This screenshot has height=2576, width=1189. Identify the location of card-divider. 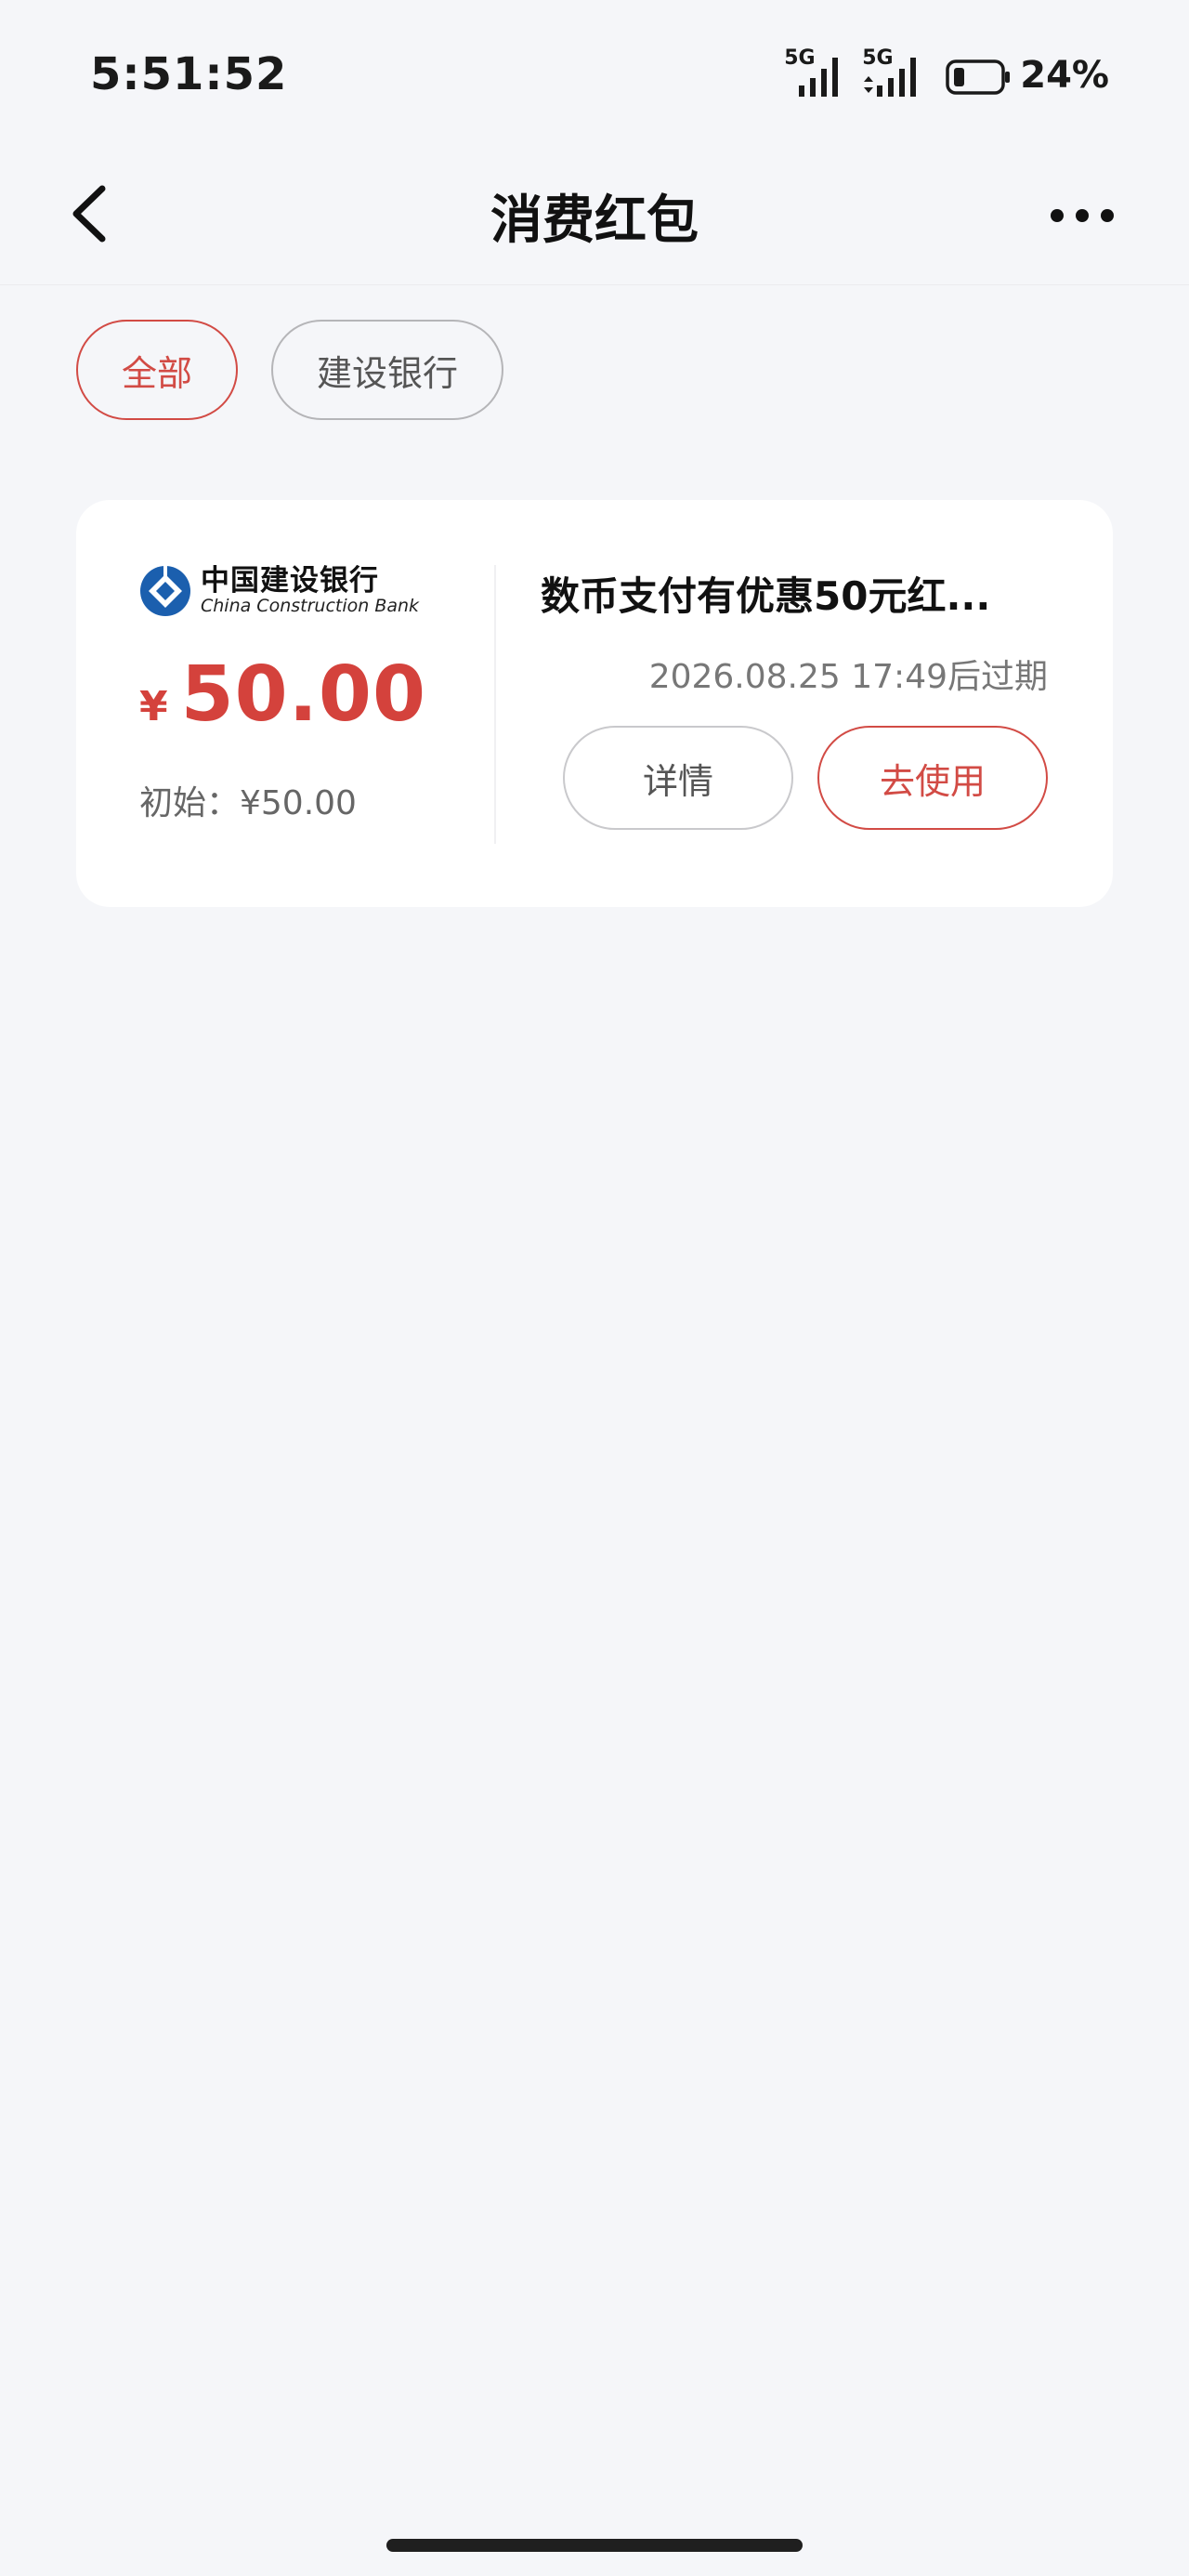
(495, 704).